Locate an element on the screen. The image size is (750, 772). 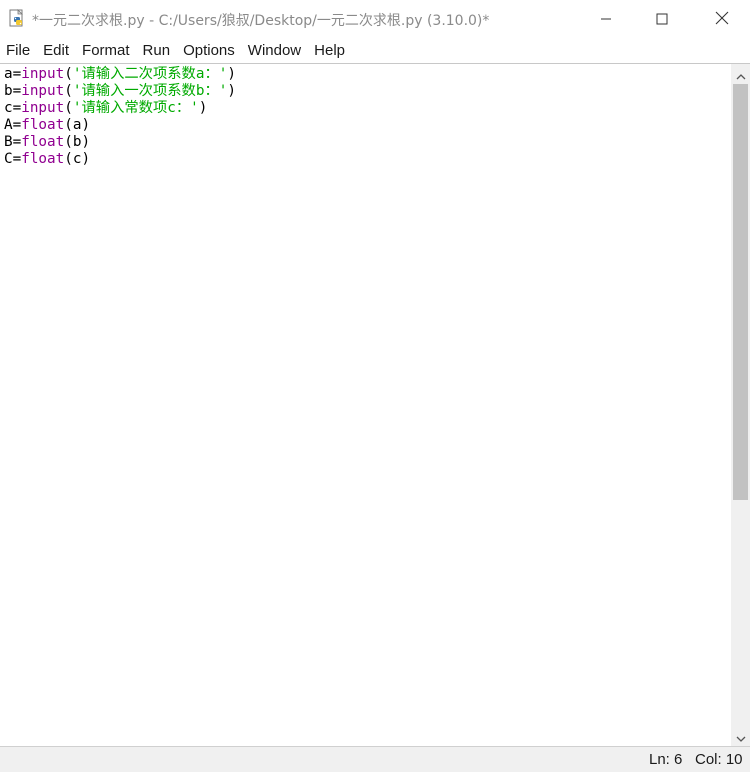
scroll-down-arrow-icon is located at coordinates (741, 737).